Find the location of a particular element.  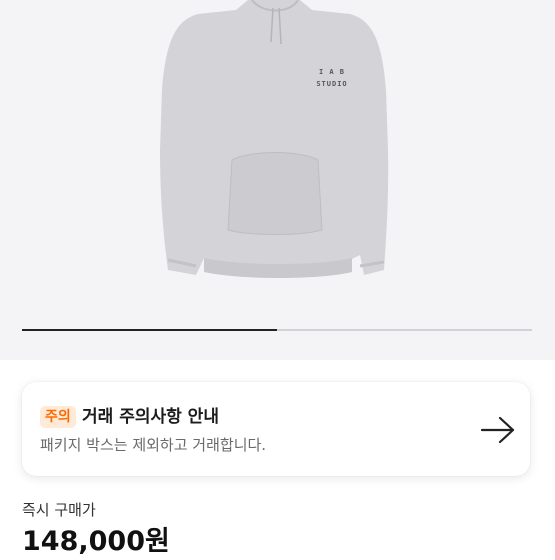

carousel-progress-fill is located at coordinates (149, 330).